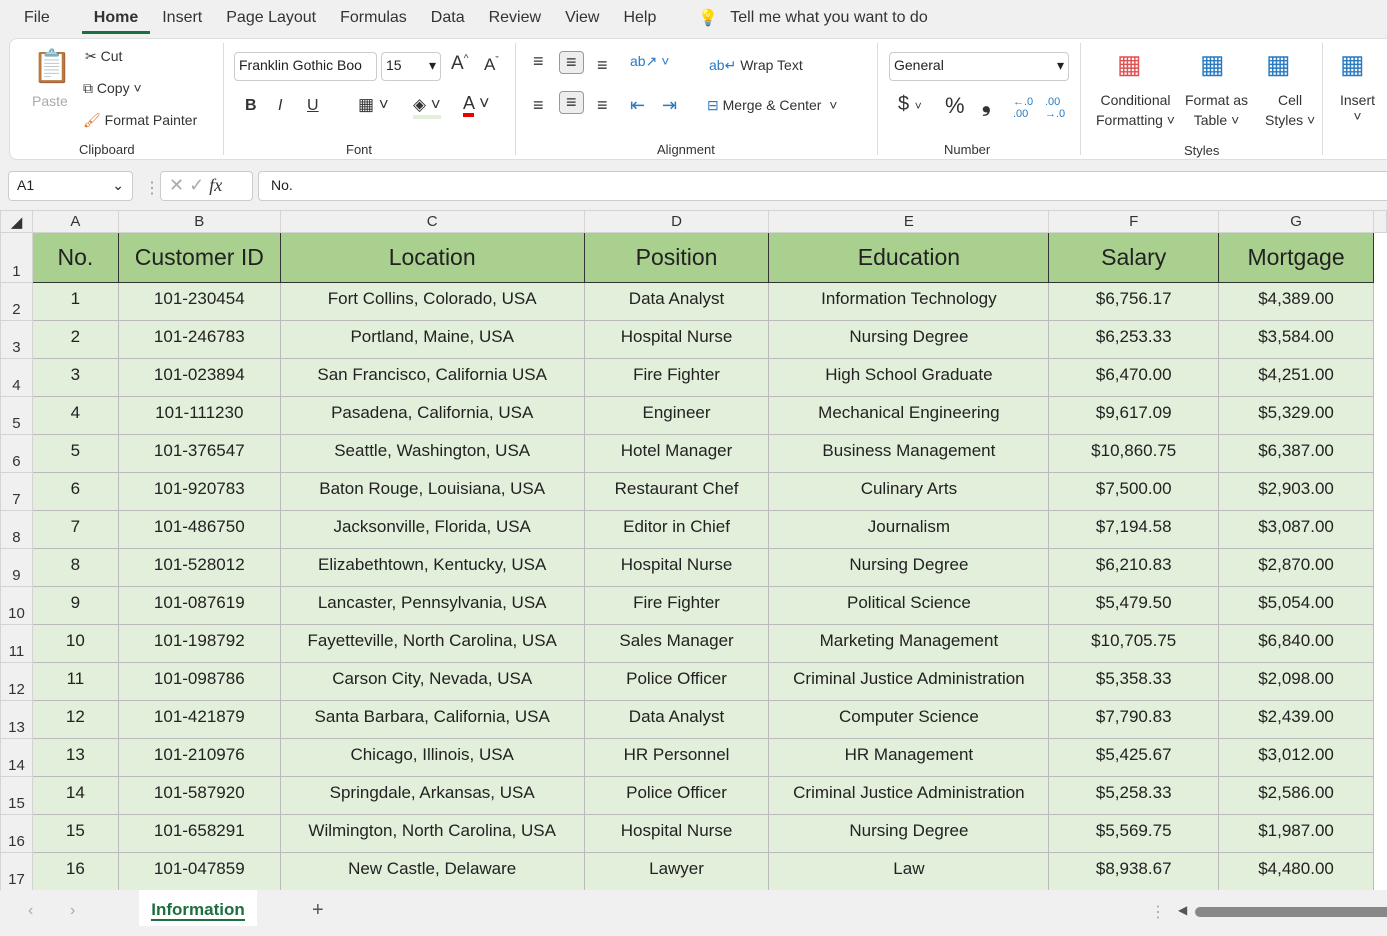  I want to click on cell-g8: $3,087.00, so click(1296, 529).